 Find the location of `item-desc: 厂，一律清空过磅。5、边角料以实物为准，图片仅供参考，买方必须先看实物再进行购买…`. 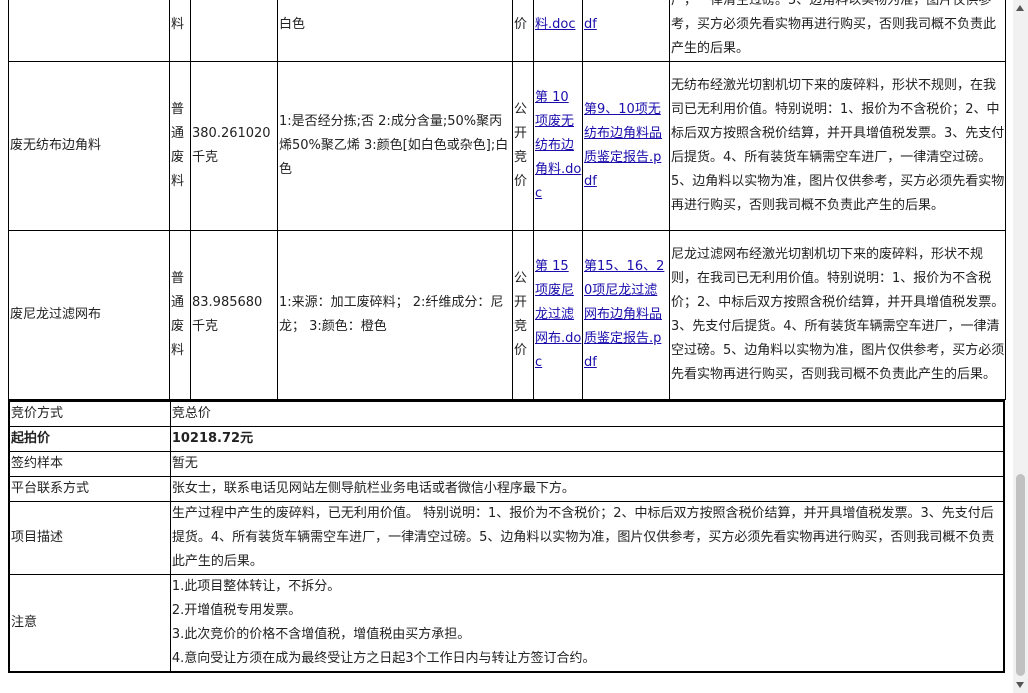

item-desc: 厂，一律清空过磅。5、边角料以实物为准，图片仅供参考，买方必须先看实物再进行购买… is located at coordinates (837, 31).